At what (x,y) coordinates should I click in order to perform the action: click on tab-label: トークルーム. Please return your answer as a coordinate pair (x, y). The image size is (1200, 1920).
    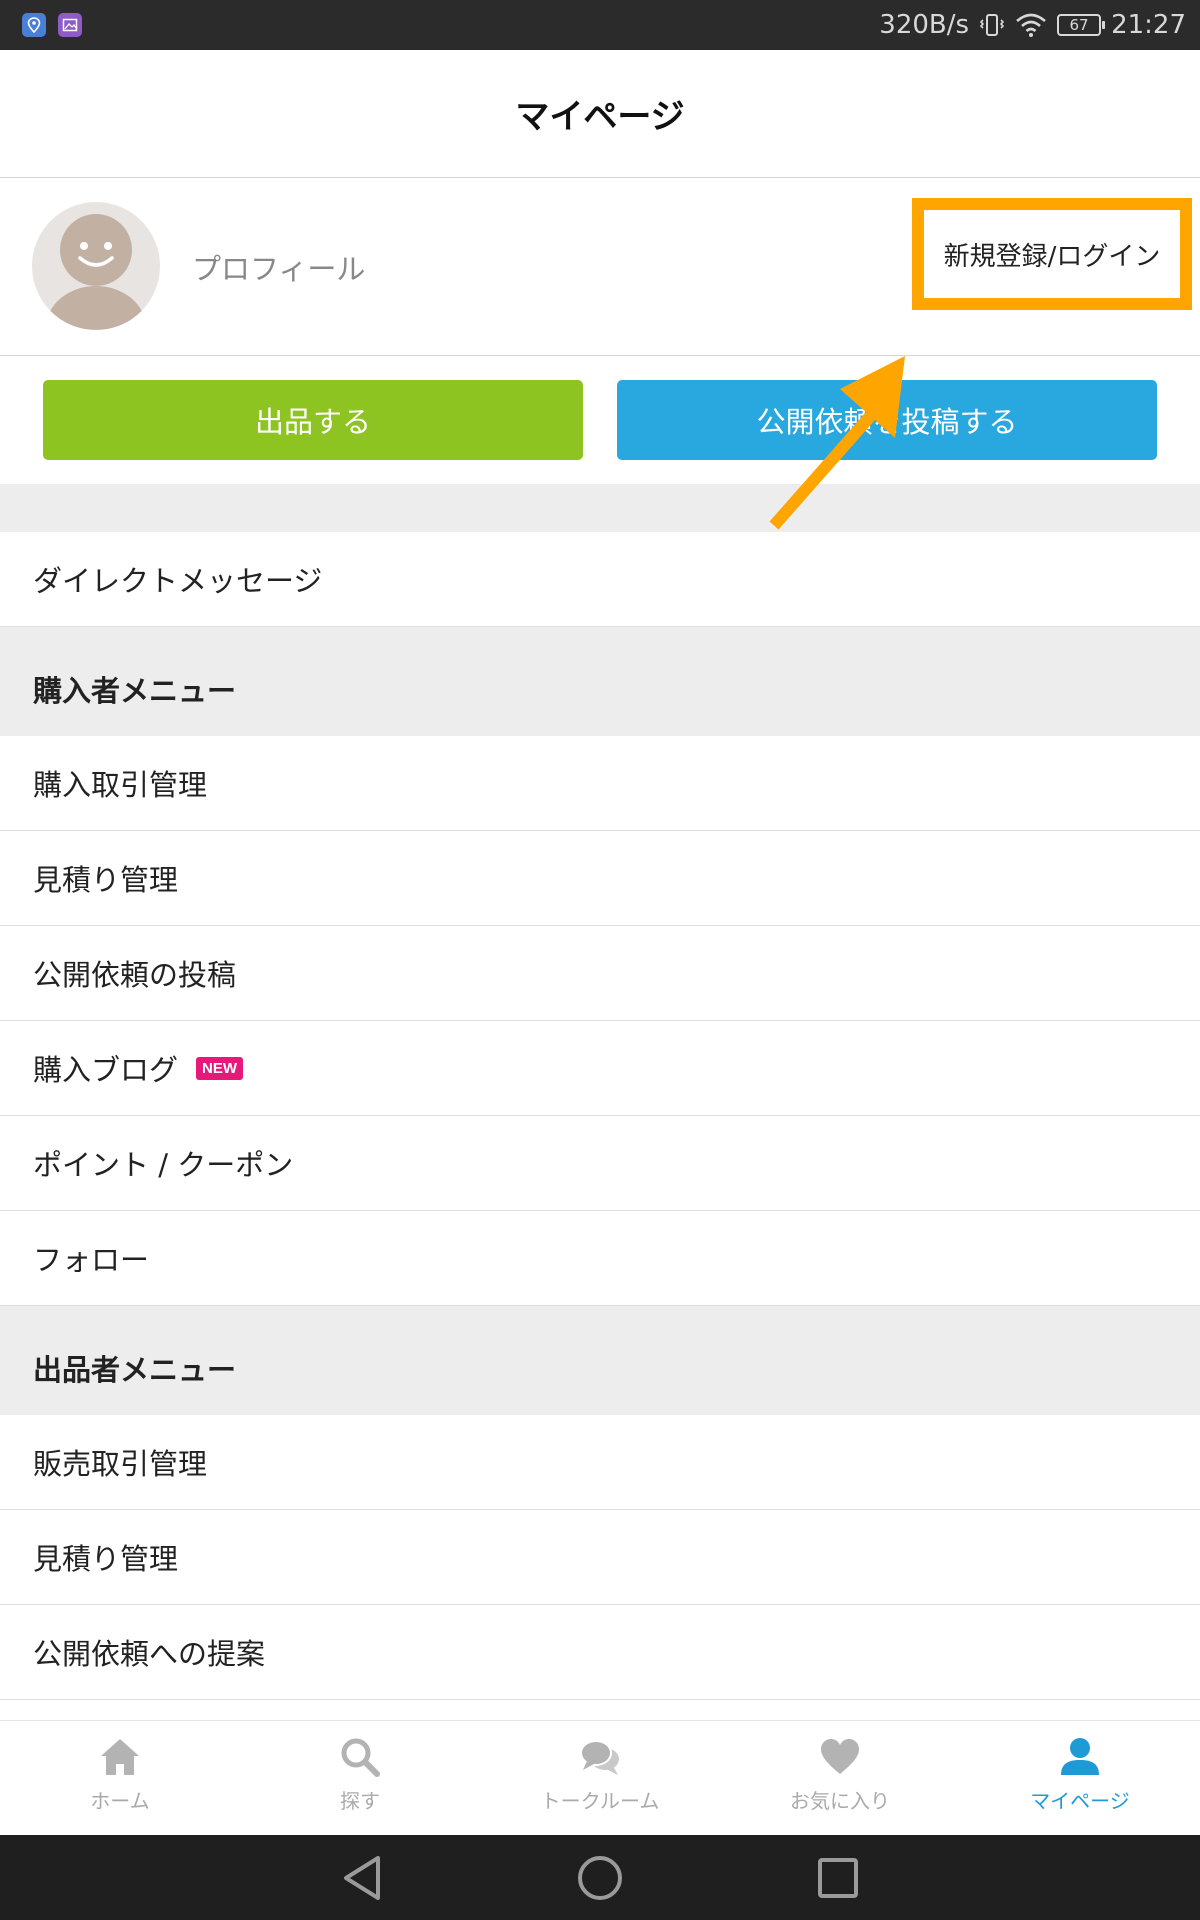
    Looking at the image, I should click on (600, 1801).